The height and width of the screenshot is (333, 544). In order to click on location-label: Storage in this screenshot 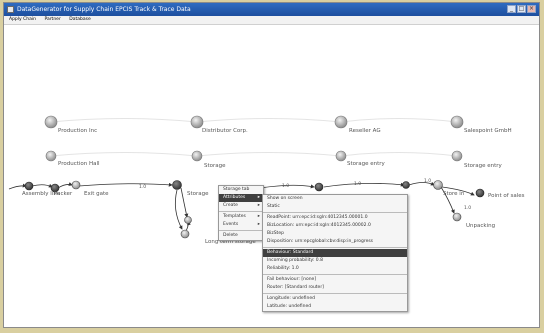, I will do `click(215, 166)`.